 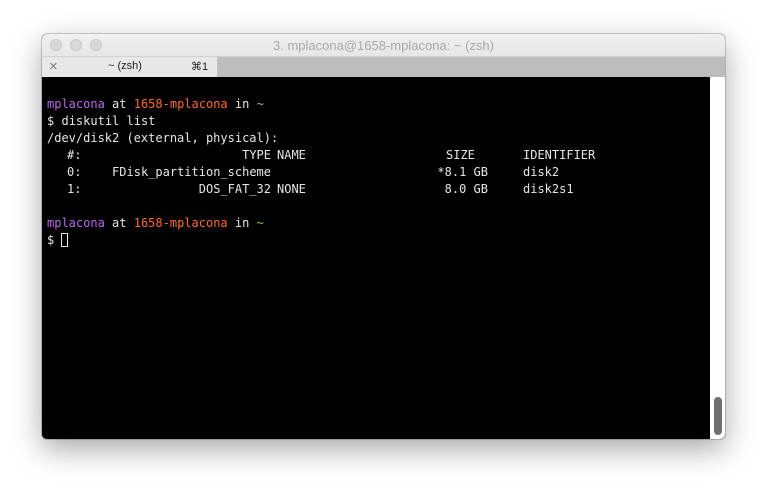 What do you see at coordinates (291, 155) in the screenshot?
I see `col-name: NAME` at bounding box center [291, 155].